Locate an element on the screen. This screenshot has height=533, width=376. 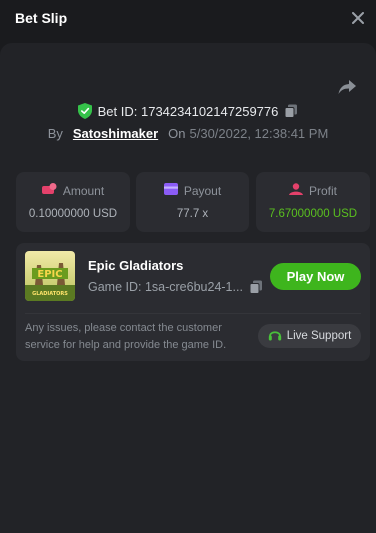
thumb-title: EPIC is located at coordinates (49, 274).